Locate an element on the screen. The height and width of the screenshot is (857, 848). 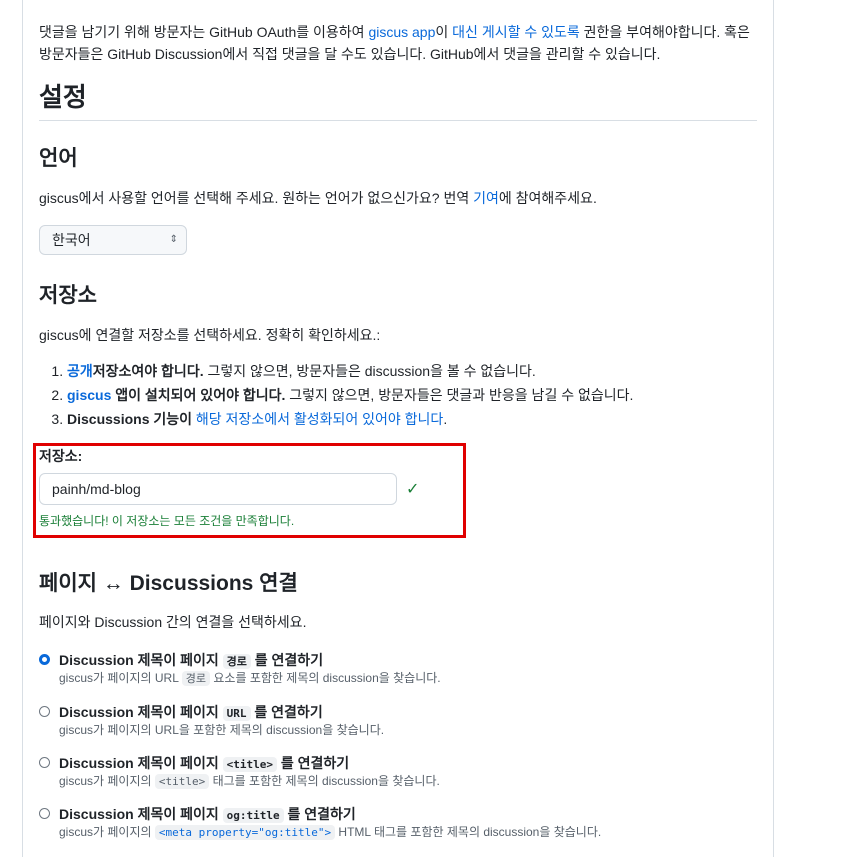
language-select-value: 한국어 is located at coordinates (71, 240).